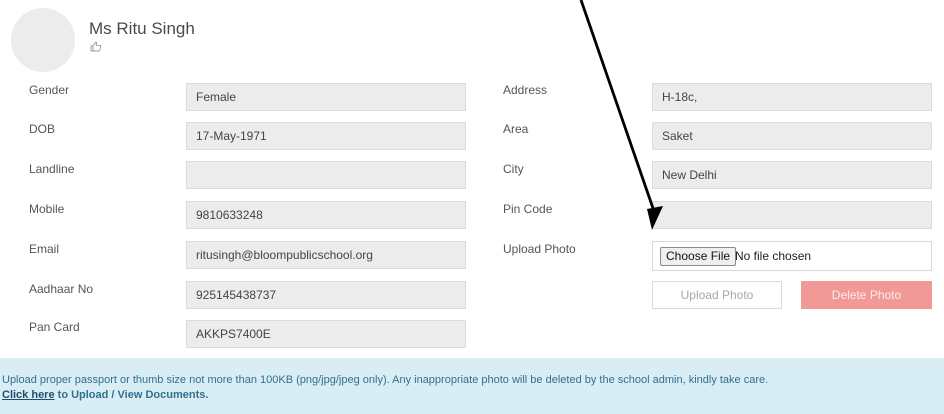  Describe the element at coordinates (773, 256) in the screenshot. I see `file-status-text: No file chosen` at that location.